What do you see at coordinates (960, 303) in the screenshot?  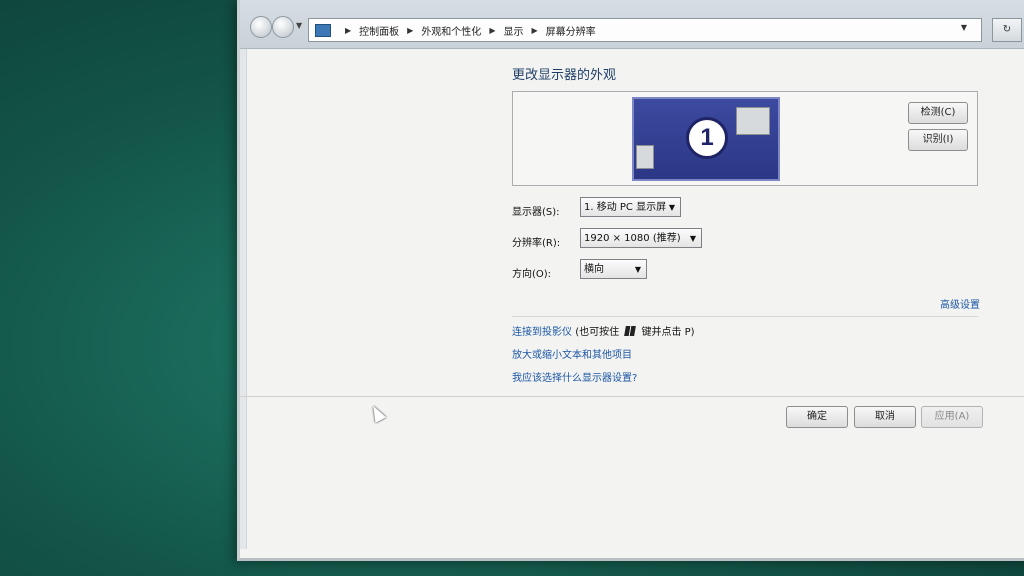 I see `advanced-settings-link: 高级设置` at bounding box center [960, 303].